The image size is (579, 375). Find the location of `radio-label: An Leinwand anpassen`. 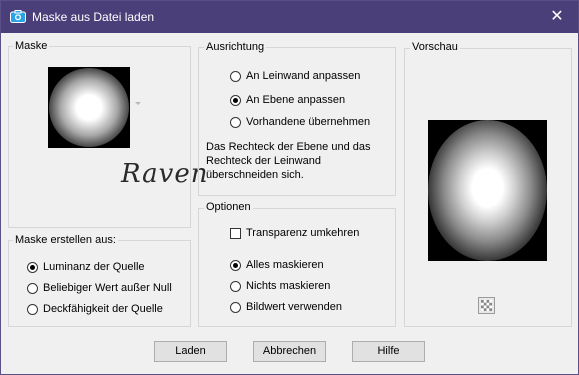

radio-label: An Leinwand anpassen is located at coordinates (303, 76).